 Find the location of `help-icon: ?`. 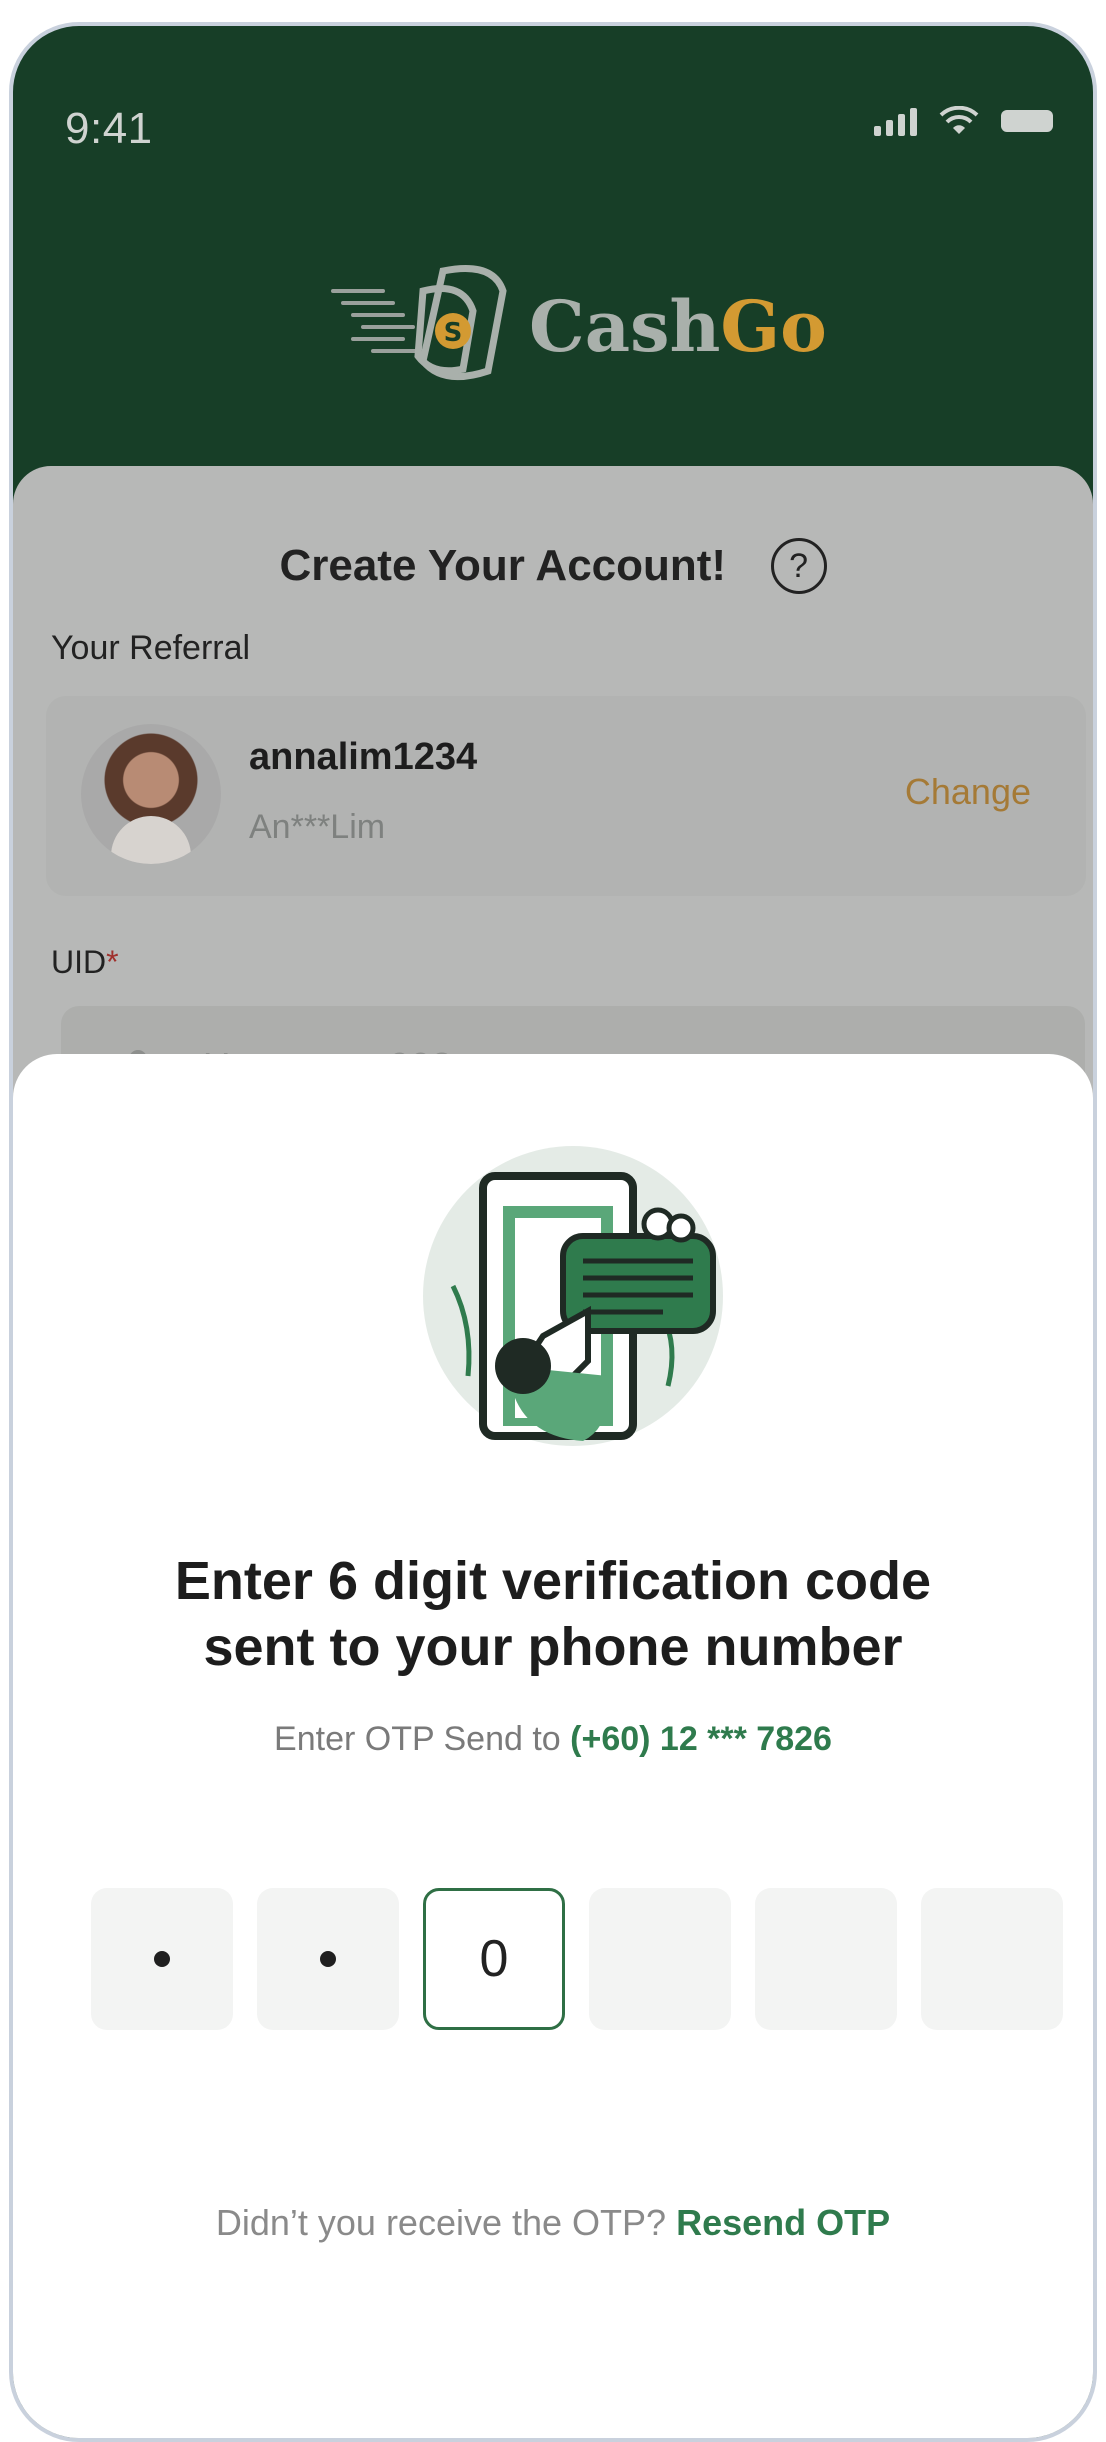

help-icon: ? is located at coordinates (798, 566).